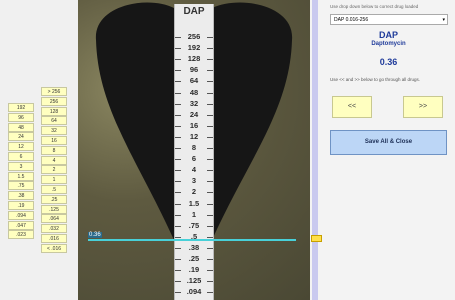 The height and width of the screenshot is (300, 455). I want to click on mic-ladder-cell: 8, so click(54, 150).